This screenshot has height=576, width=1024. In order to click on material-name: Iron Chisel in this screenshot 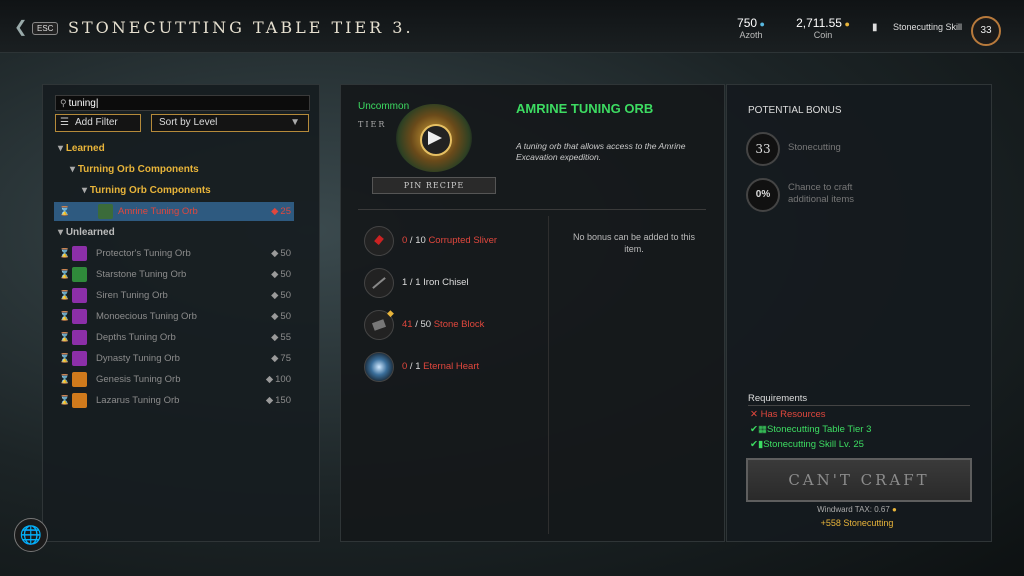, I will do `click(446, 282)`.